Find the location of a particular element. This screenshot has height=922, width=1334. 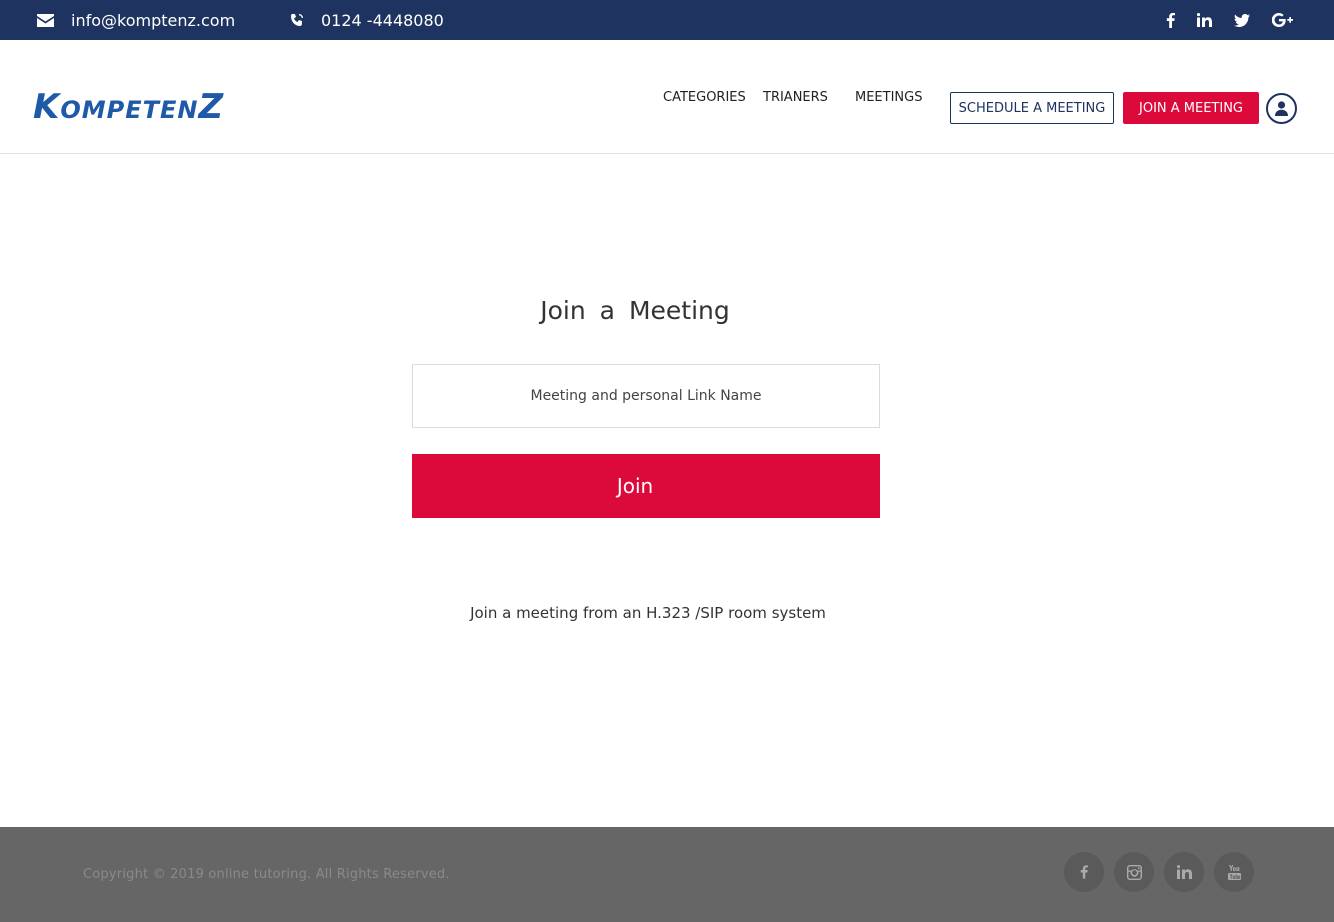

google-plus-icon is located at coordinates (1283, 20).